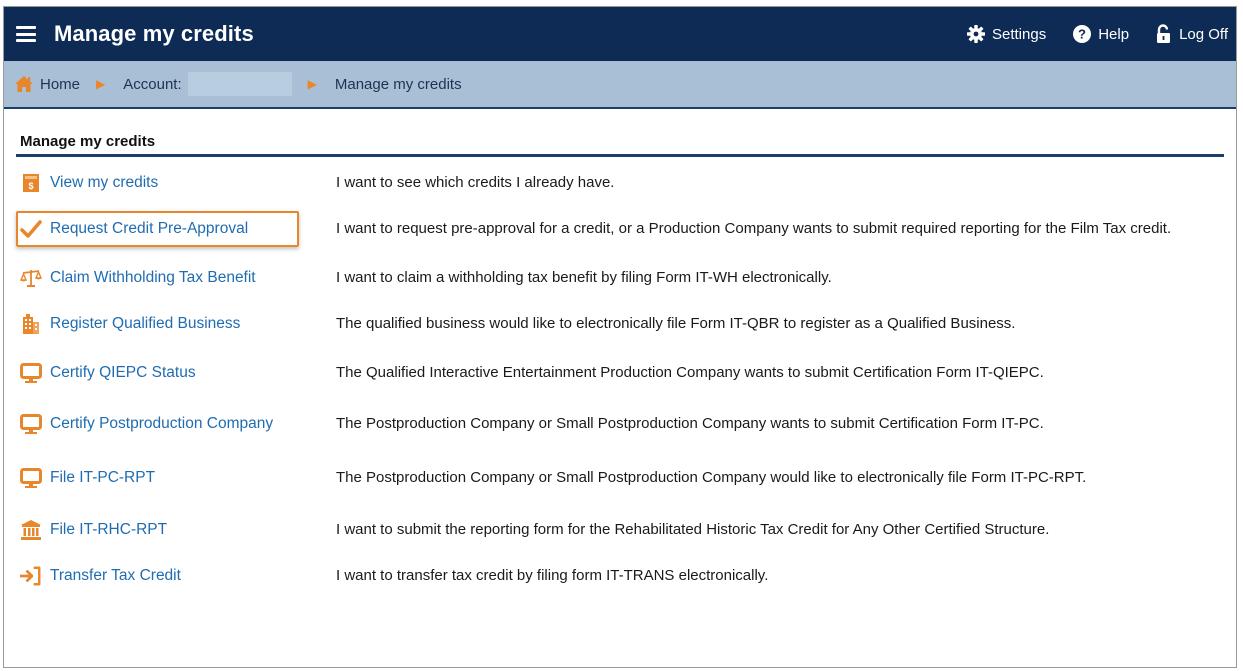 This screenshot has width=1243, height=671. What do you see at coordinates (239, 84) in the screenshot?
I see `redacted-account-number` at bounding box center [239, 84].